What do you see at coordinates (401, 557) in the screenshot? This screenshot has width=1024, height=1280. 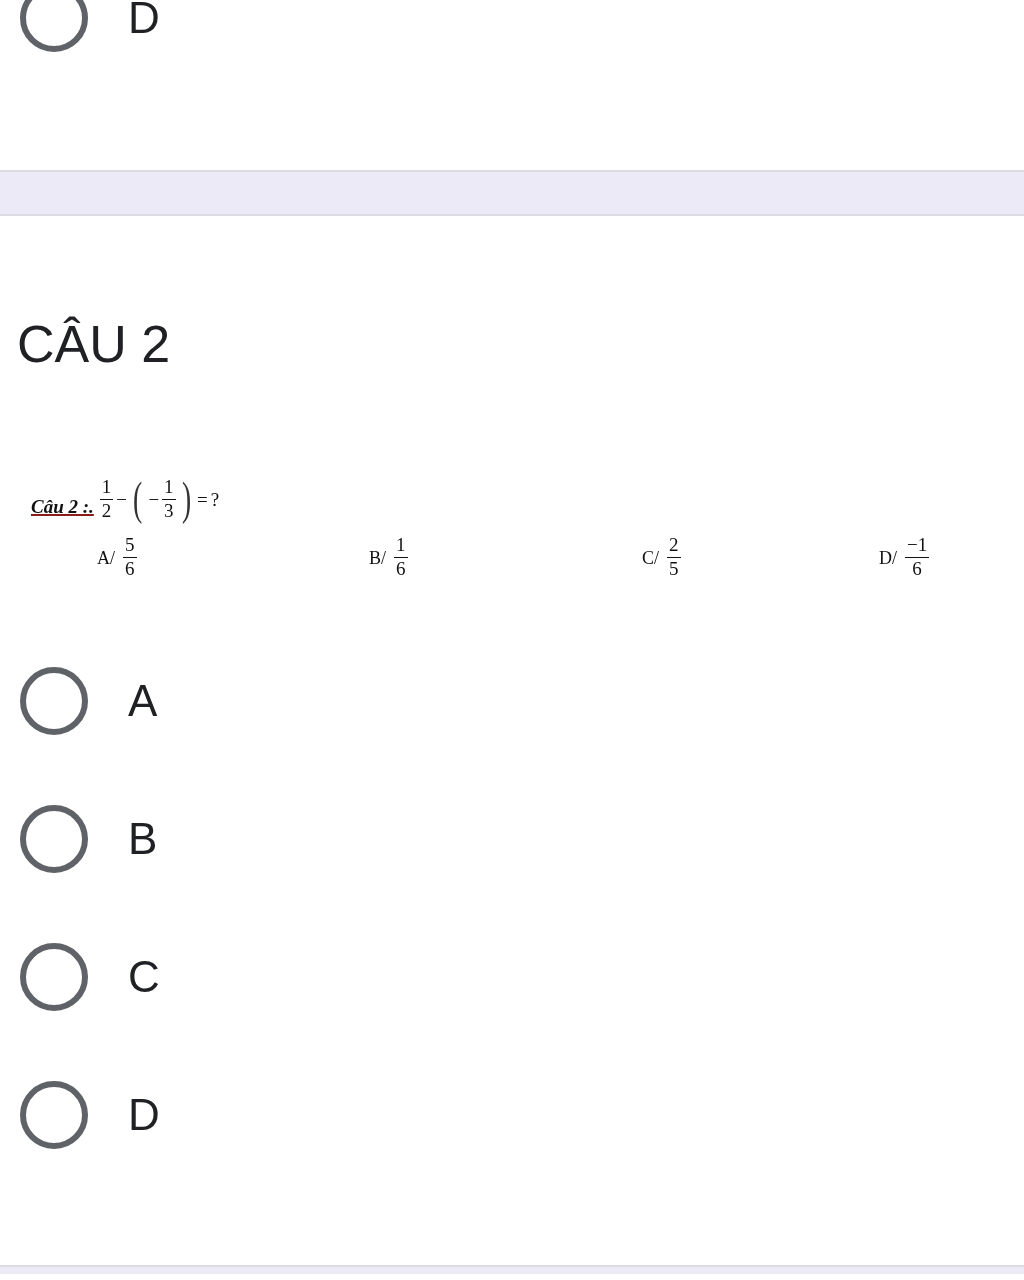 I see `fraction: 1 6` at bounding box center [401, 557].